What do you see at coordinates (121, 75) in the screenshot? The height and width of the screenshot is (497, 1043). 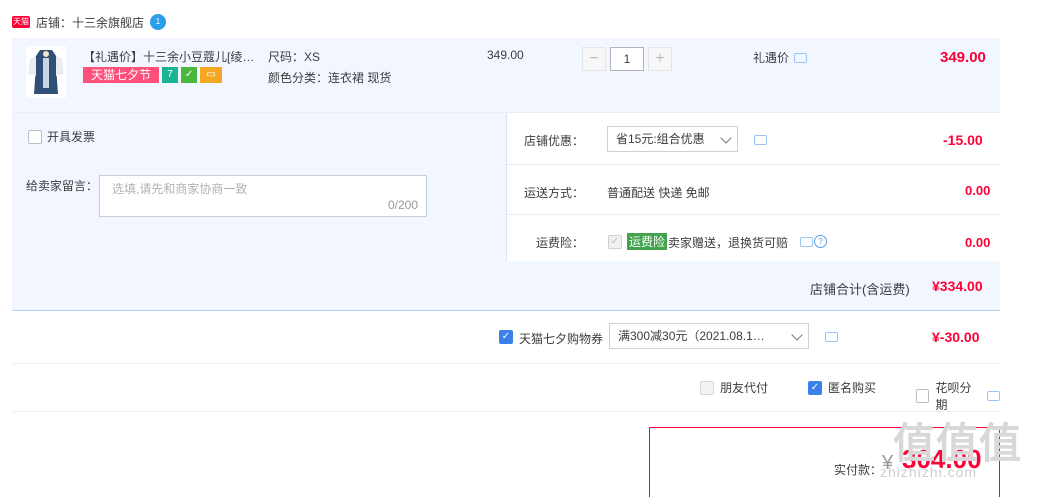 I see `festival-tag: 天猫七夕节` at bounding box center [121, 75].